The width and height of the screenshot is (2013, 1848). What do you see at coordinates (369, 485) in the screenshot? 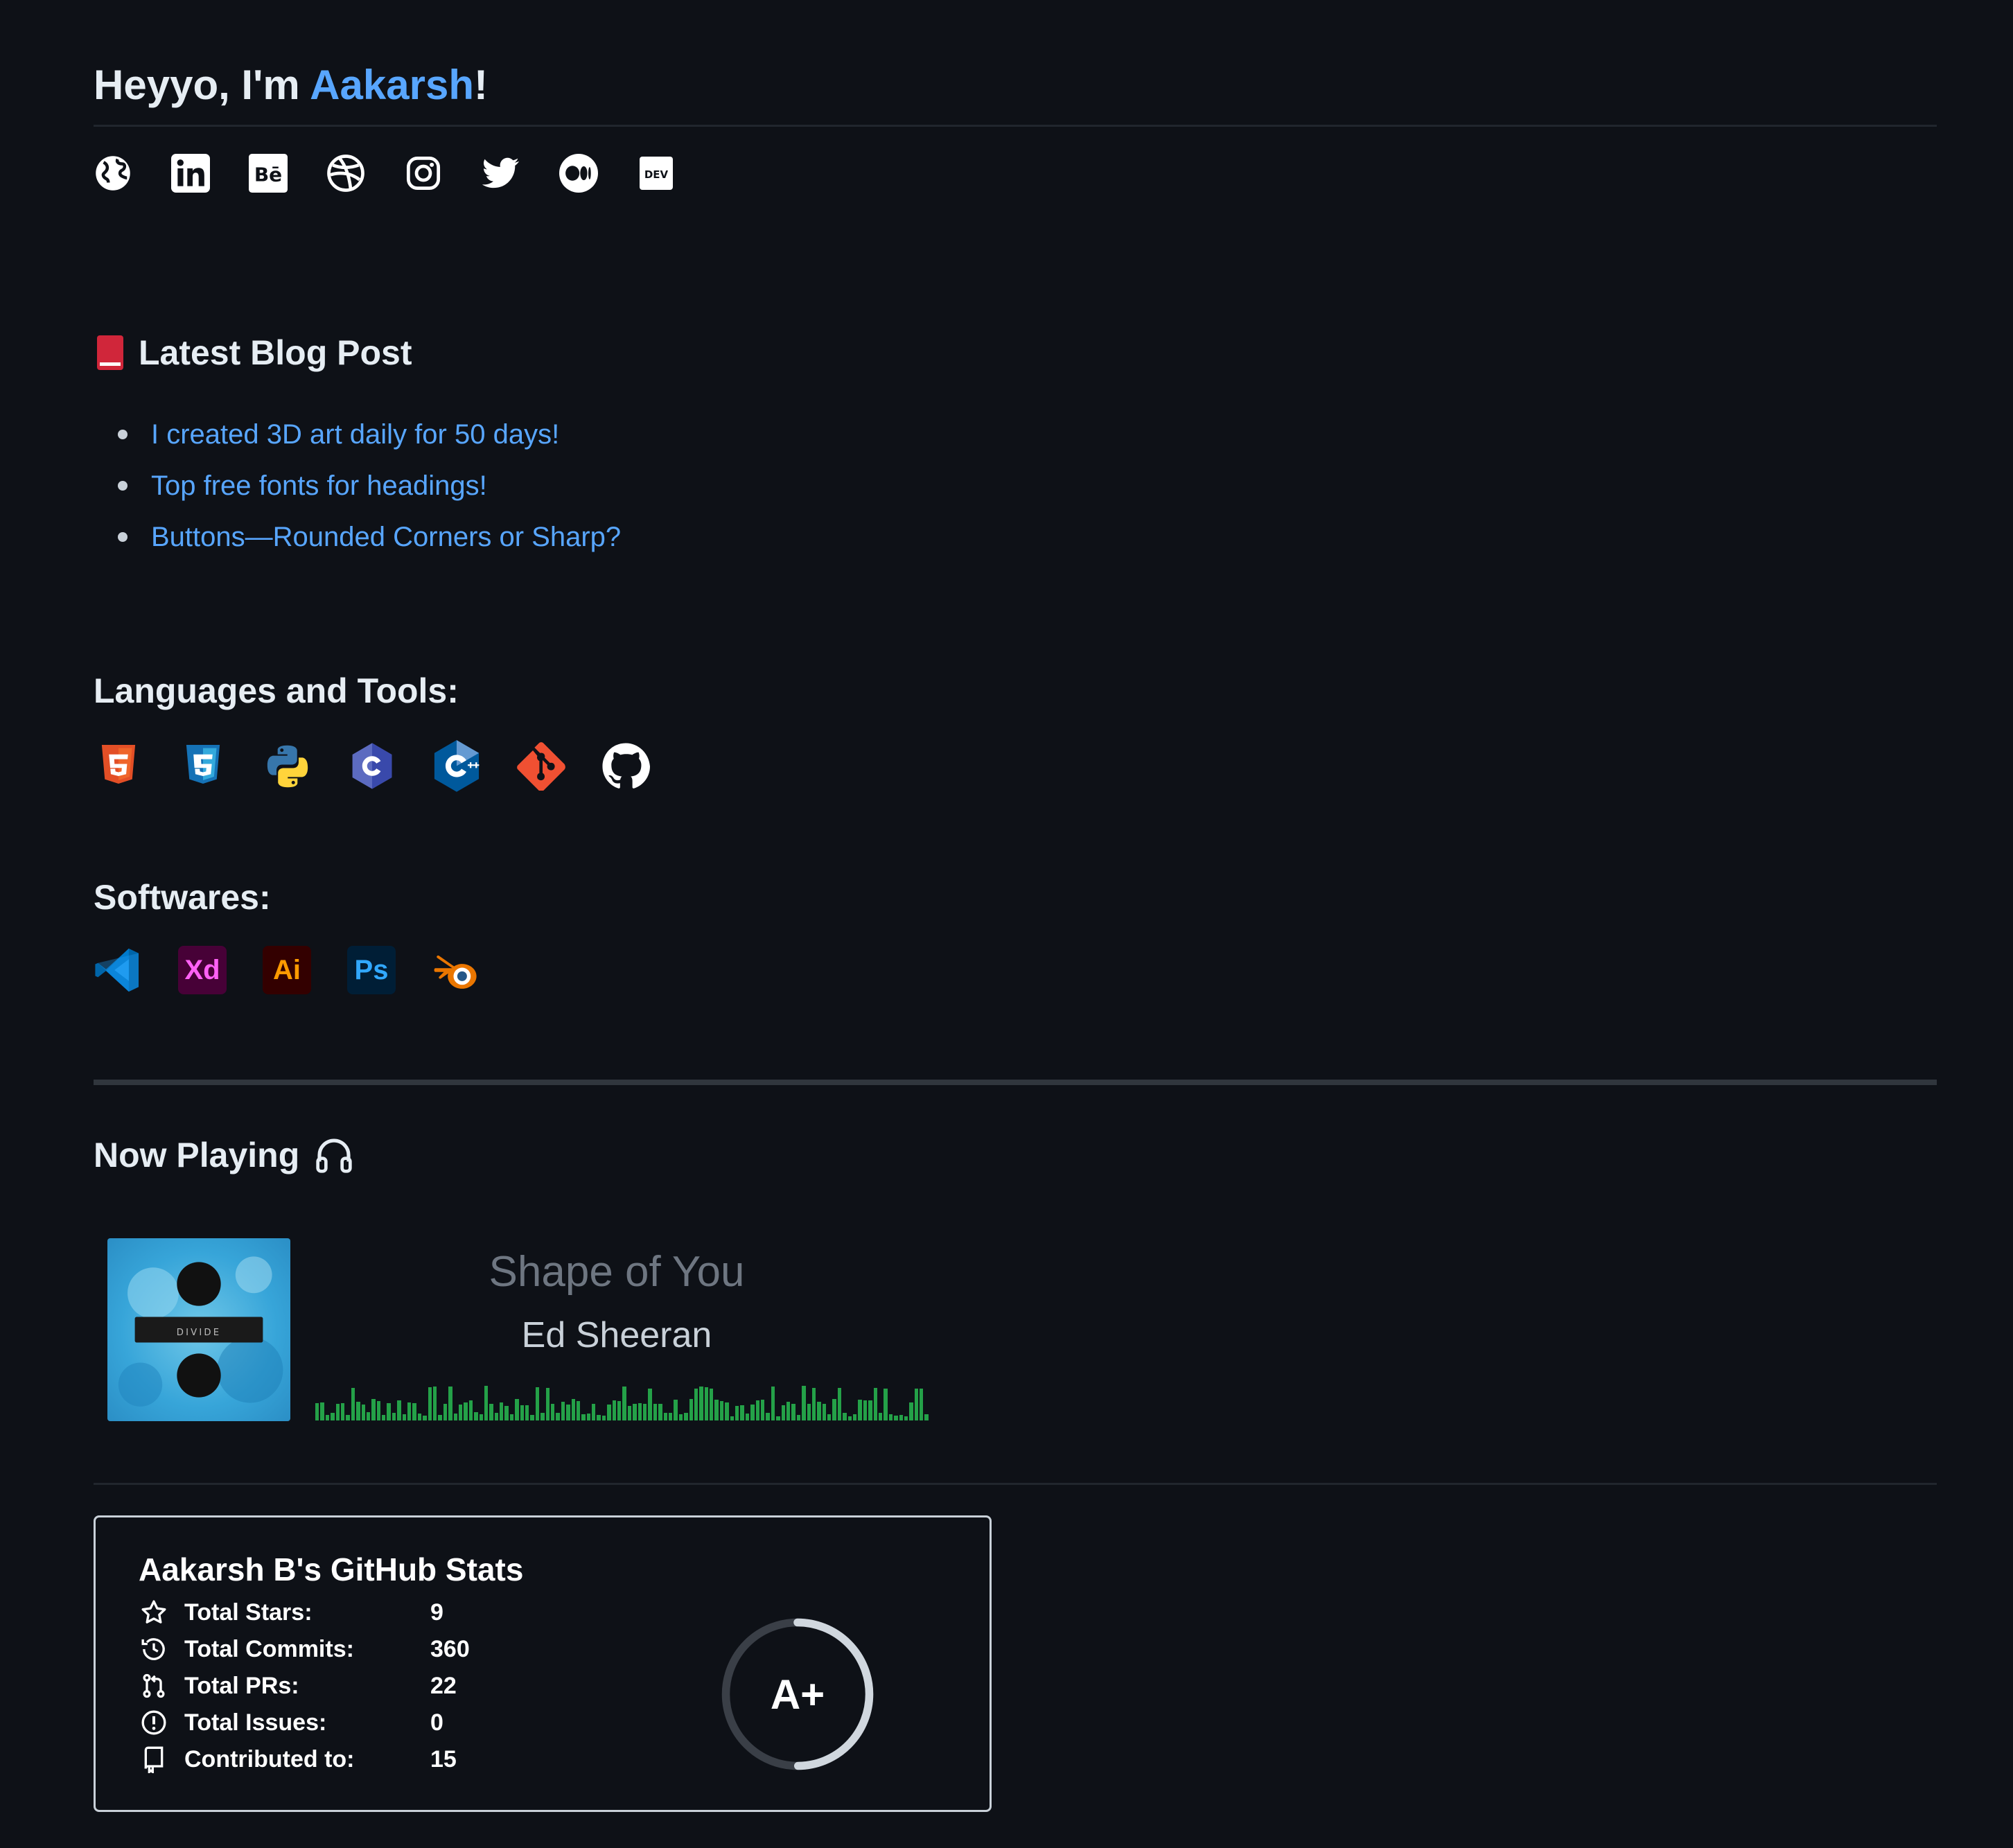
I see `blog-post-link: Top free fonts for headings!` at bounding box center [369, 485].